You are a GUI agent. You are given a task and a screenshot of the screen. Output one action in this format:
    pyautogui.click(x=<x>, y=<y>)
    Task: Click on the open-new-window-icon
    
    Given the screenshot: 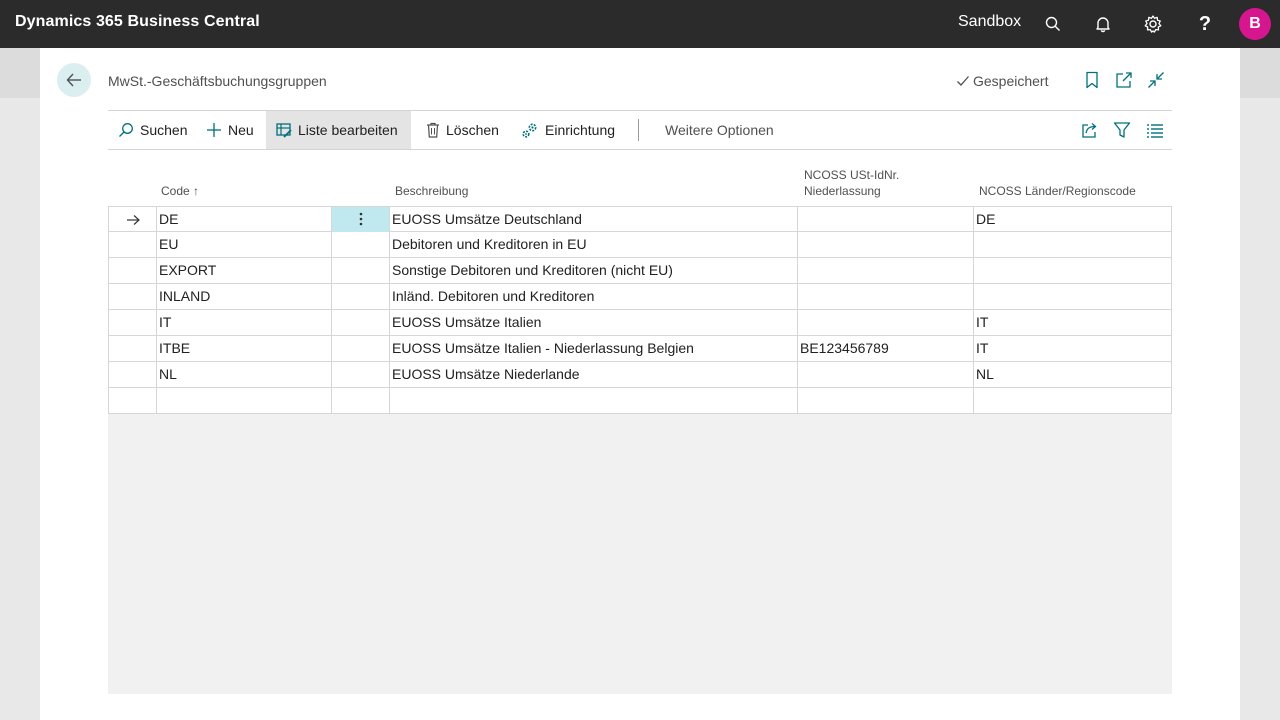 What is the action you would take?
    pyautogui.click(x=1124, y=80)
    